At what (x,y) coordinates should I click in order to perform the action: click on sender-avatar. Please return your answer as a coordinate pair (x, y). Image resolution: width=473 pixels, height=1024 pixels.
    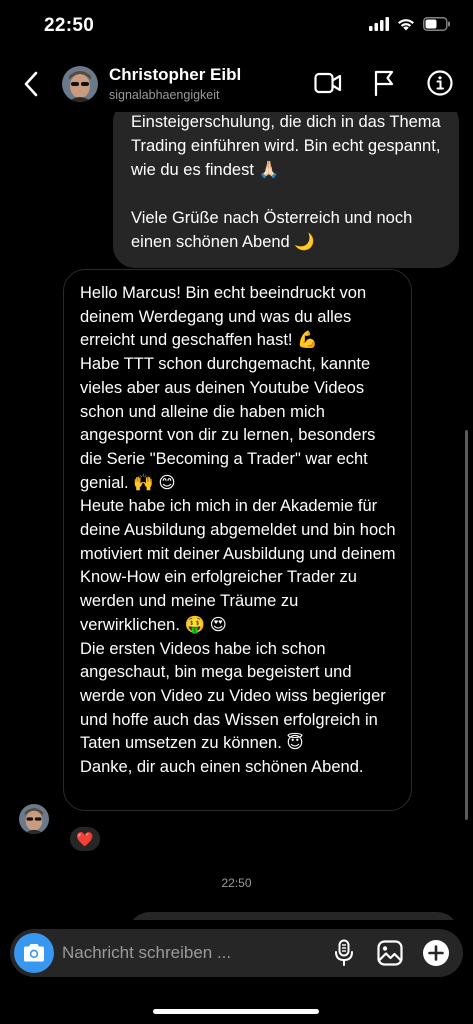
    Looking at the image, I should click on (34, 819).